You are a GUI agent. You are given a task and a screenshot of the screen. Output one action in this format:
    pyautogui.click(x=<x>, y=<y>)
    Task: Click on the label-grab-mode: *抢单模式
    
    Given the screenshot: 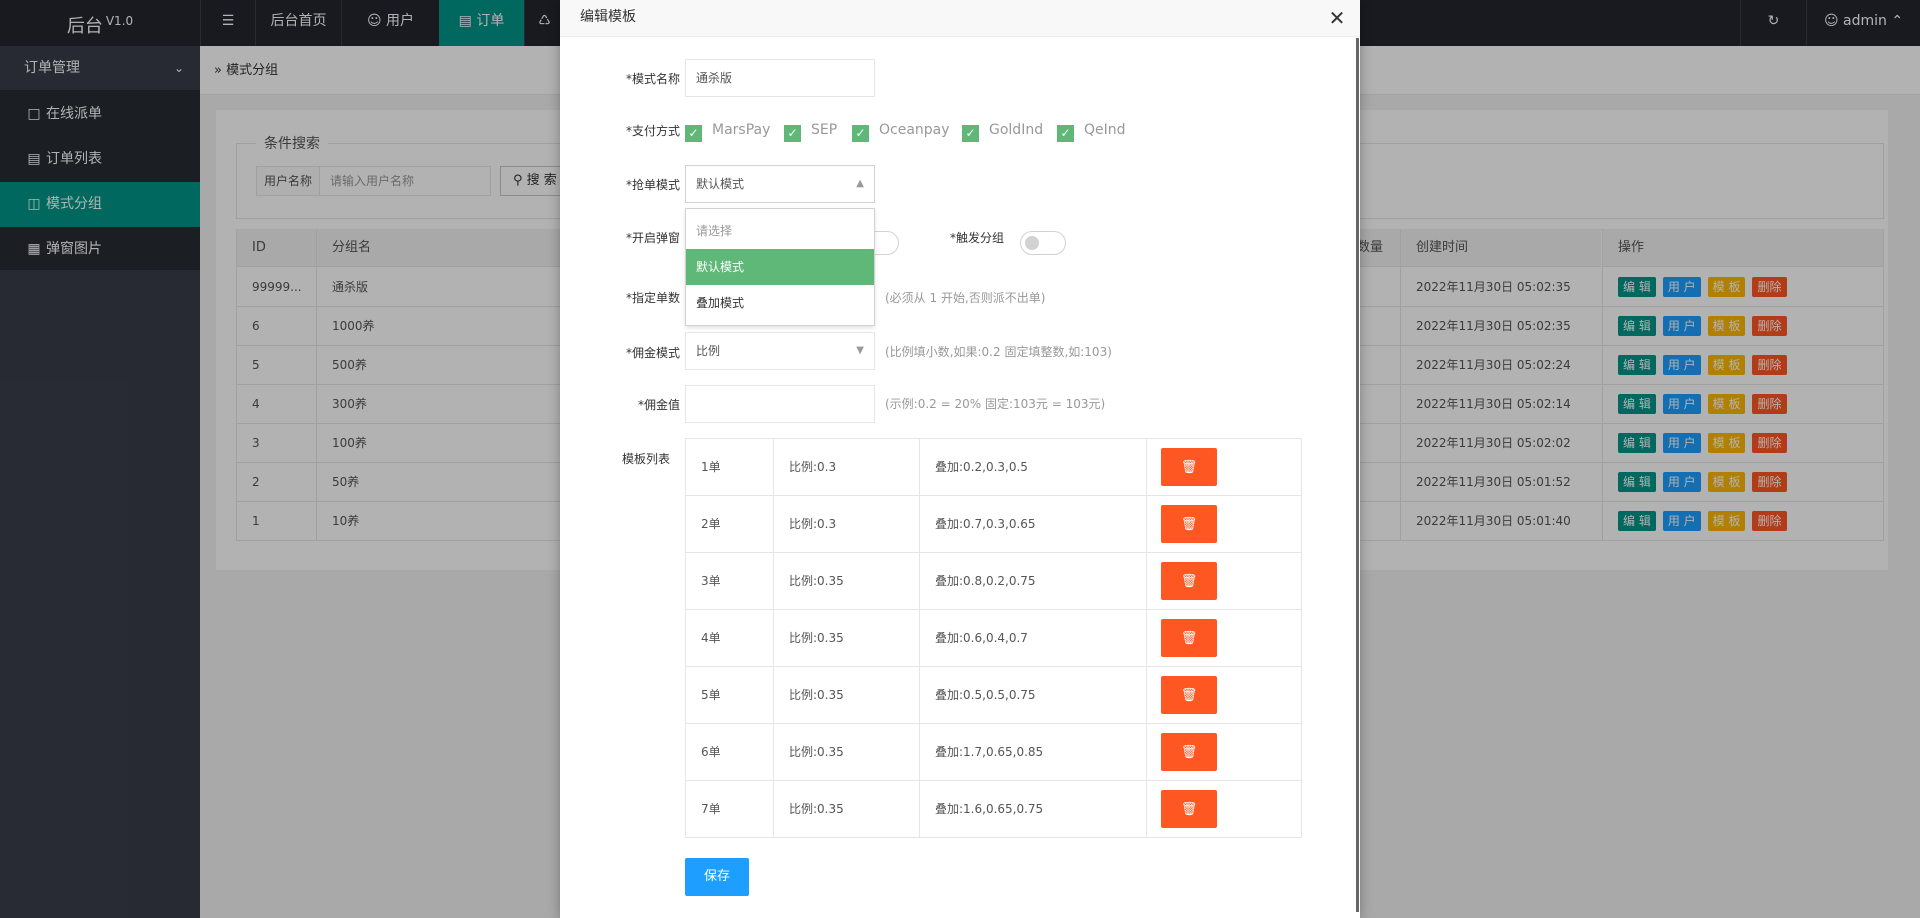 What is the action you would take?
    pyautogui.click(x=652, y=185)
    